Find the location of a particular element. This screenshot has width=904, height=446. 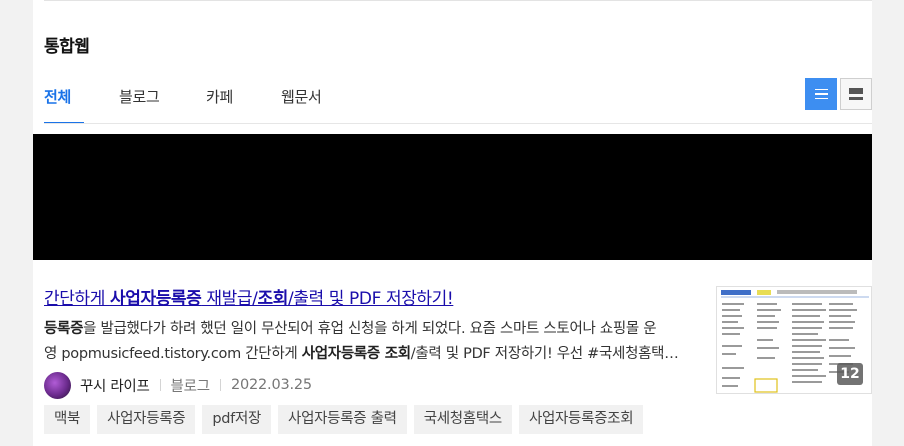

tab-cafe: 카페 is located at coordinates (226, 105).